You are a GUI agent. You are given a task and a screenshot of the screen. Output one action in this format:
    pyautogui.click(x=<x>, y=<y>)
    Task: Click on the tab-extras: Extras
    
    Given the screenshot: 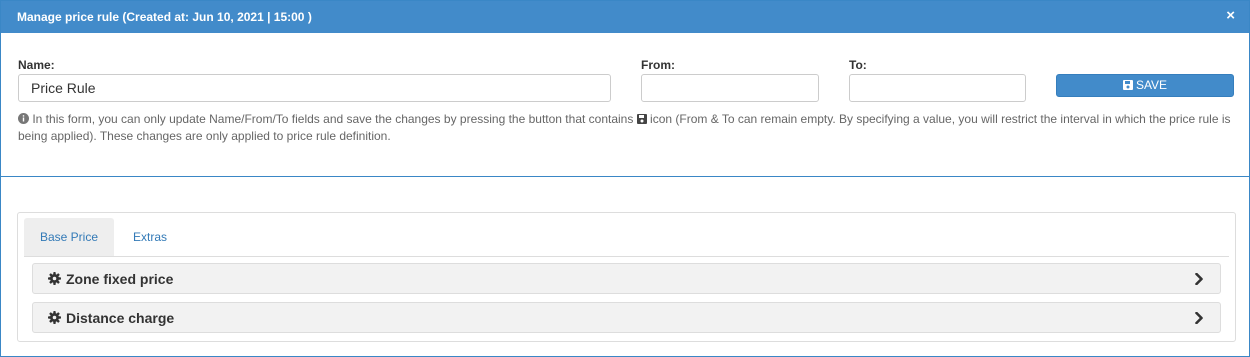 What is the action you would take?
    pyautogui.click(x=150, y=237)
    